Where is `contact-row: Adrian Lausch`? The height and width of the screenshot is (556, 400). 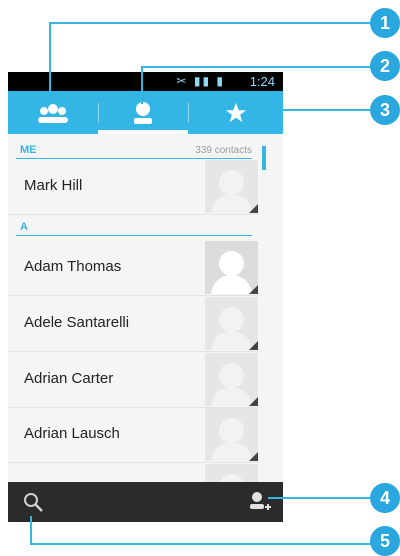
contact-row: Adrian Lausch is located at coordinates (133, 435).